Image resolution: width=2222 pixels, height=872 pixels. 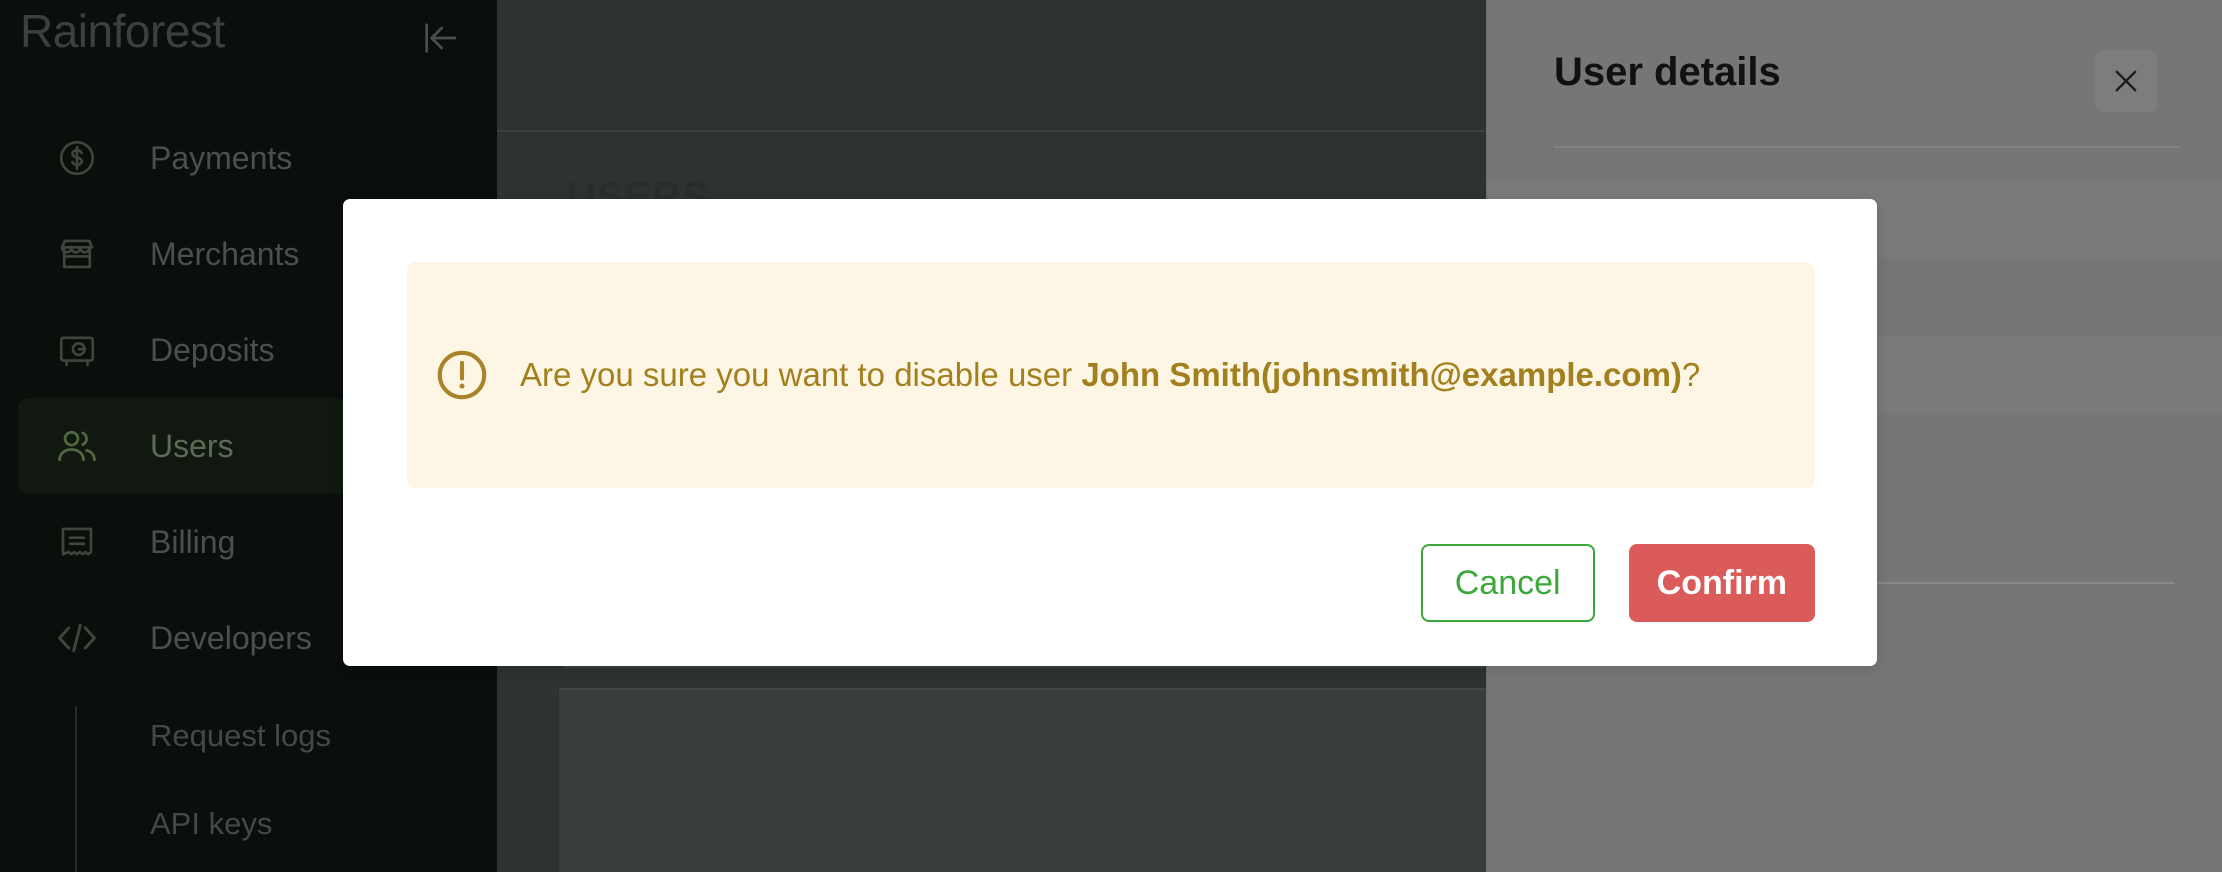 What do you see at coordinates (211, 823) in the screenshot?
I see `sidebar-subitem-label: API keys` at bounding box center [211, 823].